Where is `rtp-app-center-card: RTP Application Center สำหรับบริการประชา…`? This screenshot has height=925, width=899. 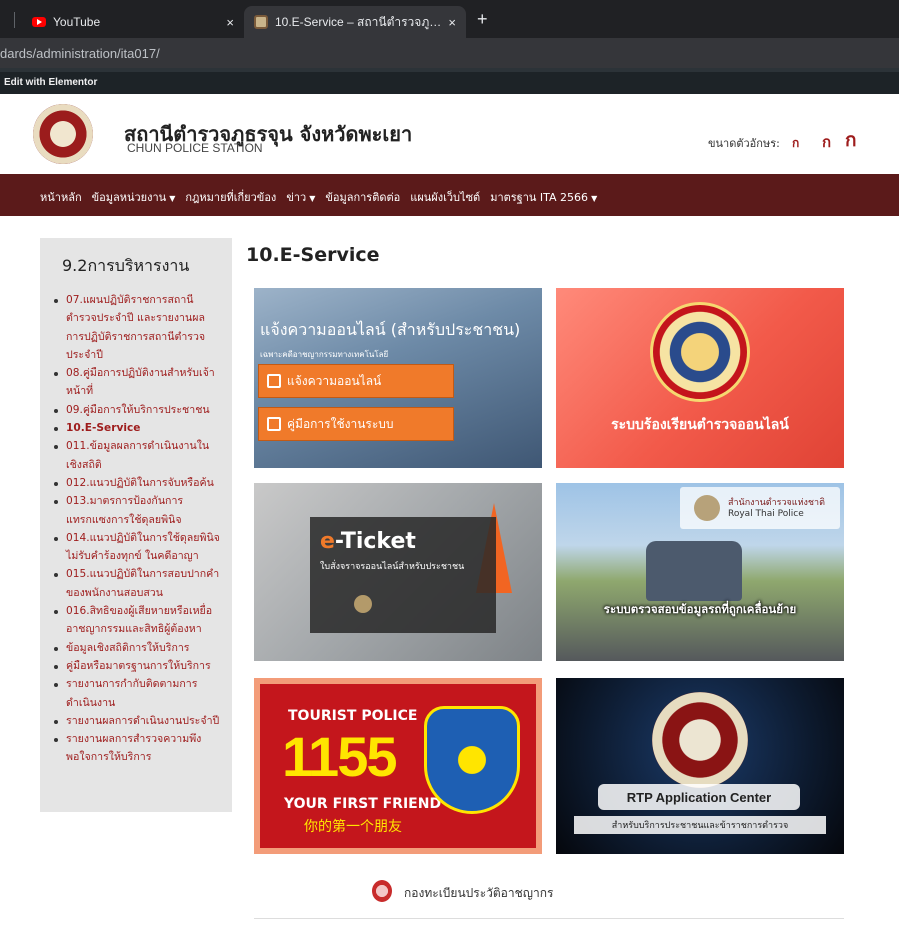 rtp-app-center-card: RTP Application Center สำหรับบริการประชา… is located at coordinates (700, 766).